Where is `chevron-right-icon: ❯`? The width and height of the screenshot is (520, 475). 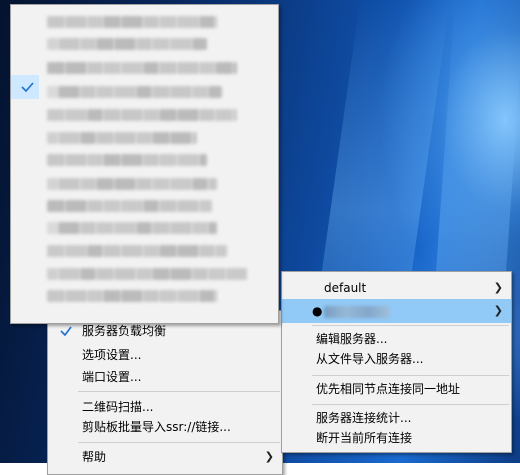
chevron-right-icon: ❯ is located at coordinates (498, 287).